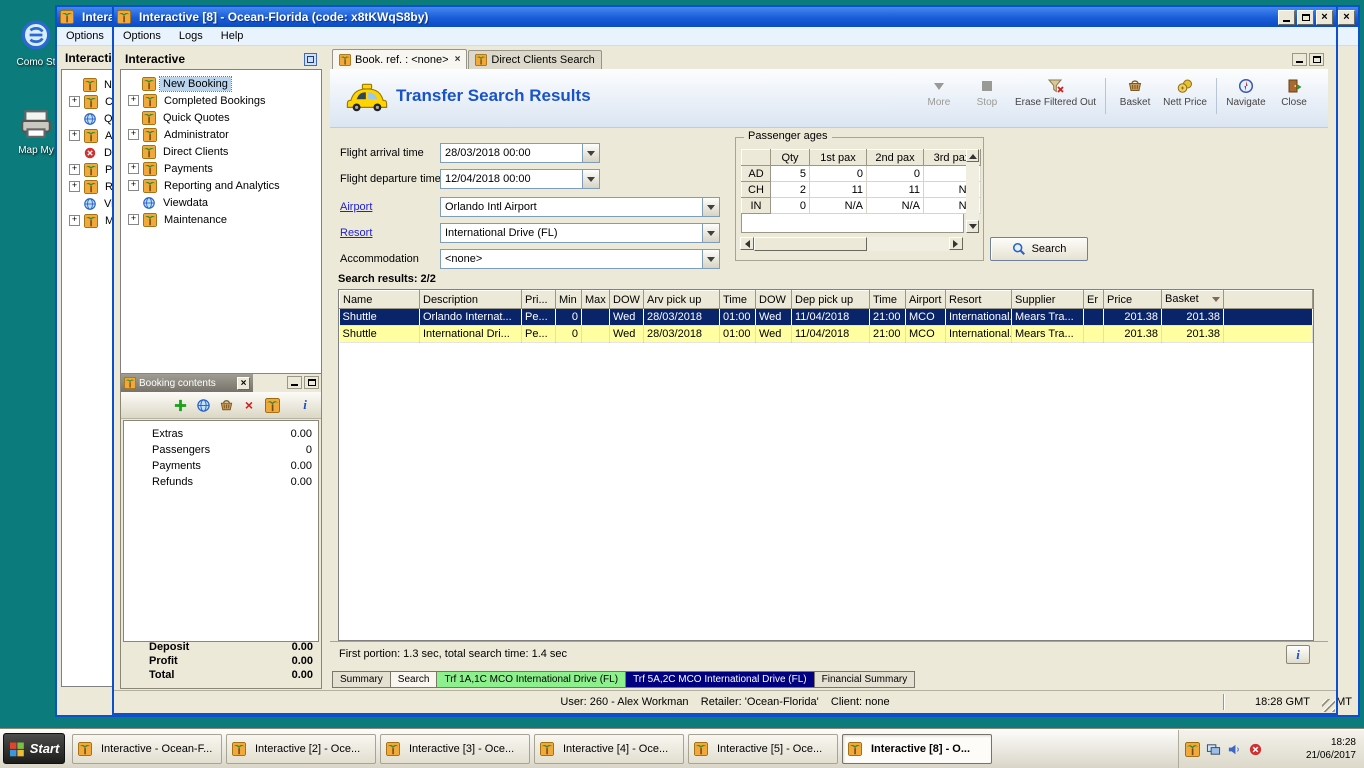 The image size is (1364, 768). Describe the element at coordinates (272, 405) in the screenshot. I see `refresh-booking-button` at that location.